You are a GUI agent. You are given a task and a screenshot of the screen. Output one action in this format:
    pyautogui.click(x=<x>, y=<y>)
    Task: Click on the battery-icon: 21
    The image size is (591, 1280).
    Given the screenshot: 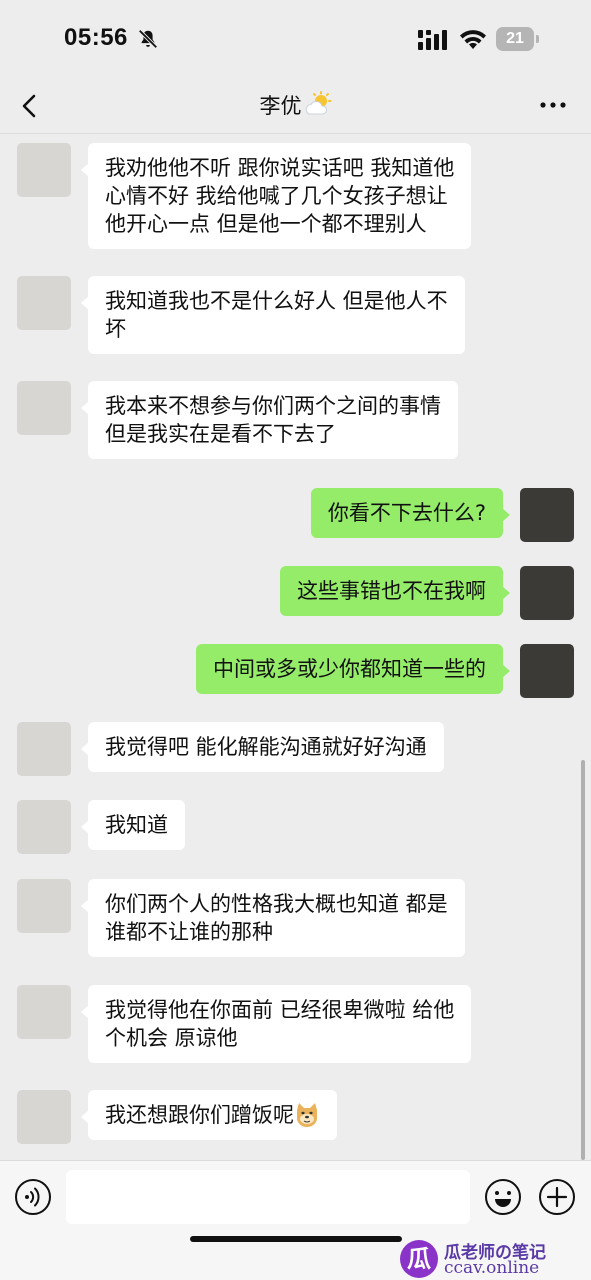 What is the action you would take?
    pyautogui.click(x=518, y=39)
    